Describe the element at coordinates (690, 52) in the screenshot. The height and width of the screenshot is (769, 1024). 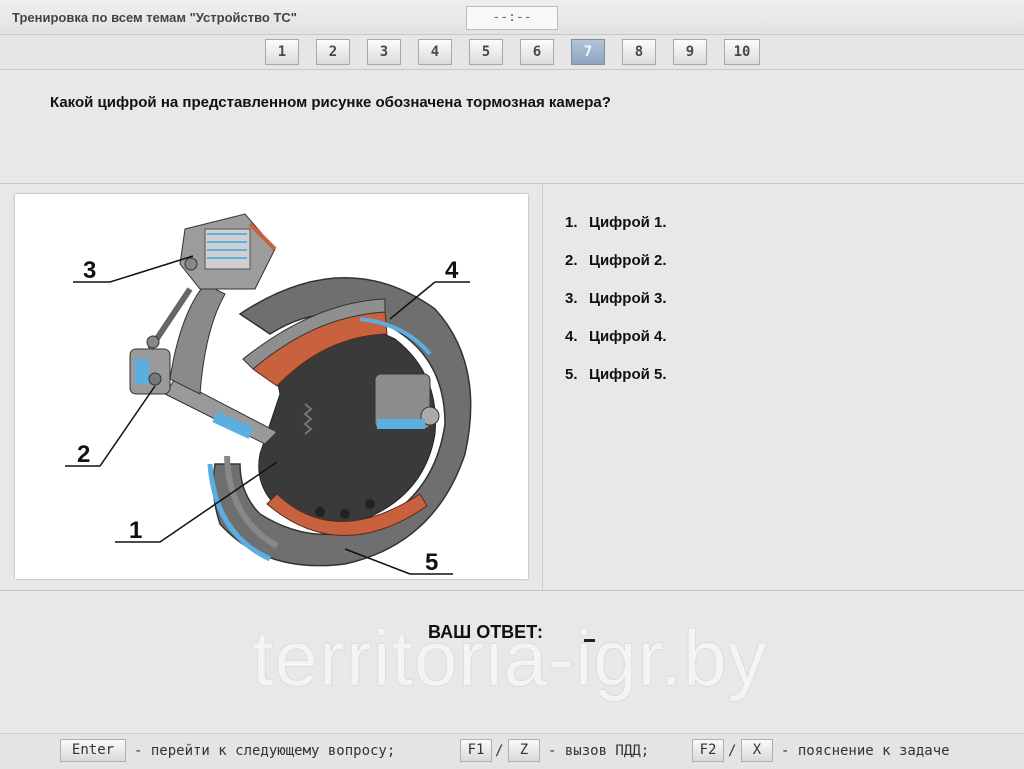
I see `question-button-9: 9` at that location.